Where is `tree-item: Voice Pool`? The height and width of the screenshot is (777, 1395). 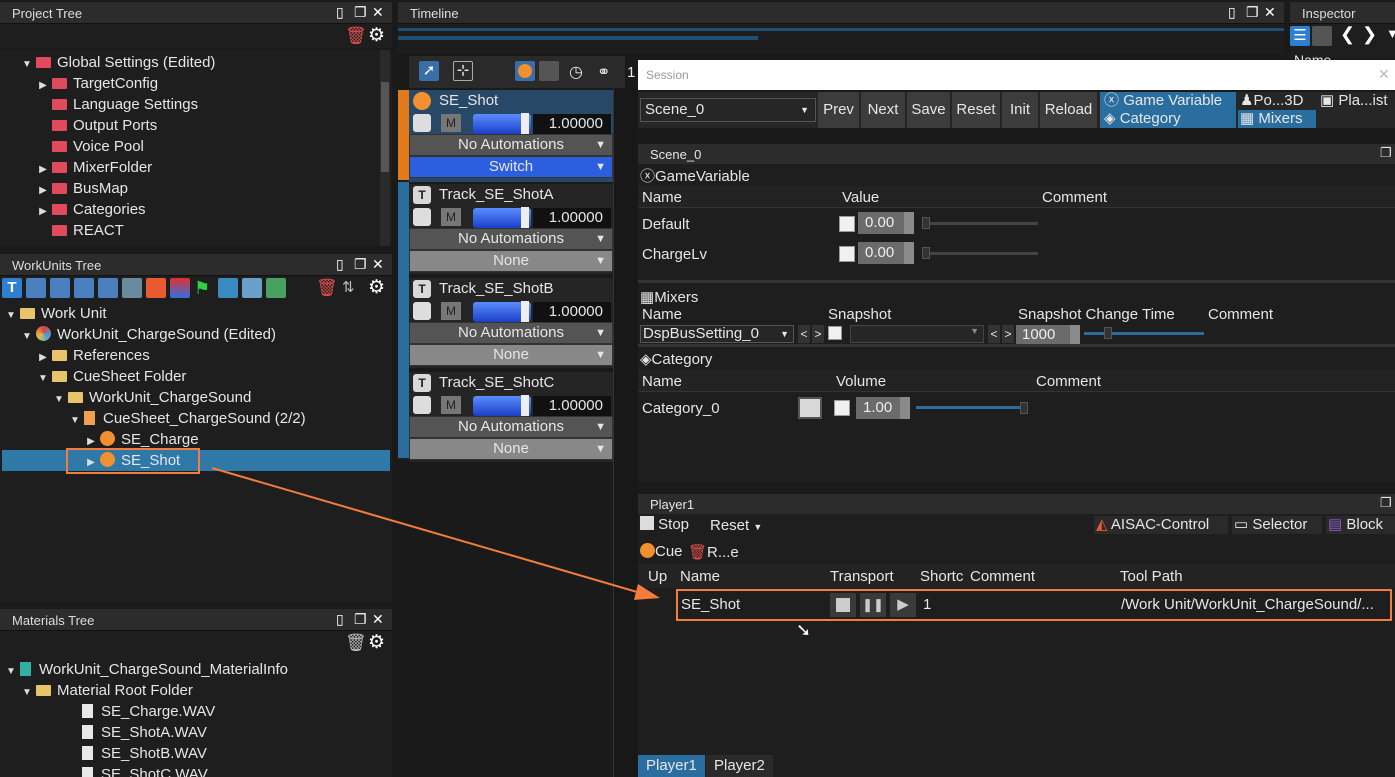 tree-item: Voice Pool is located at coordinates (90, 146).